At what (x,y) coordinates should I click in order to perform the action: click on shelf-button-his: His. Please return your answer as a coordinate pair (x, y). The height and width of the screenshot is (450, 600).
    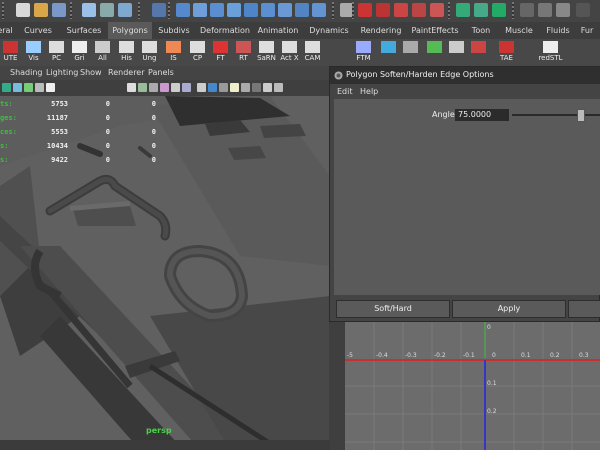
    Looking at the image, I should click on (126, 52).